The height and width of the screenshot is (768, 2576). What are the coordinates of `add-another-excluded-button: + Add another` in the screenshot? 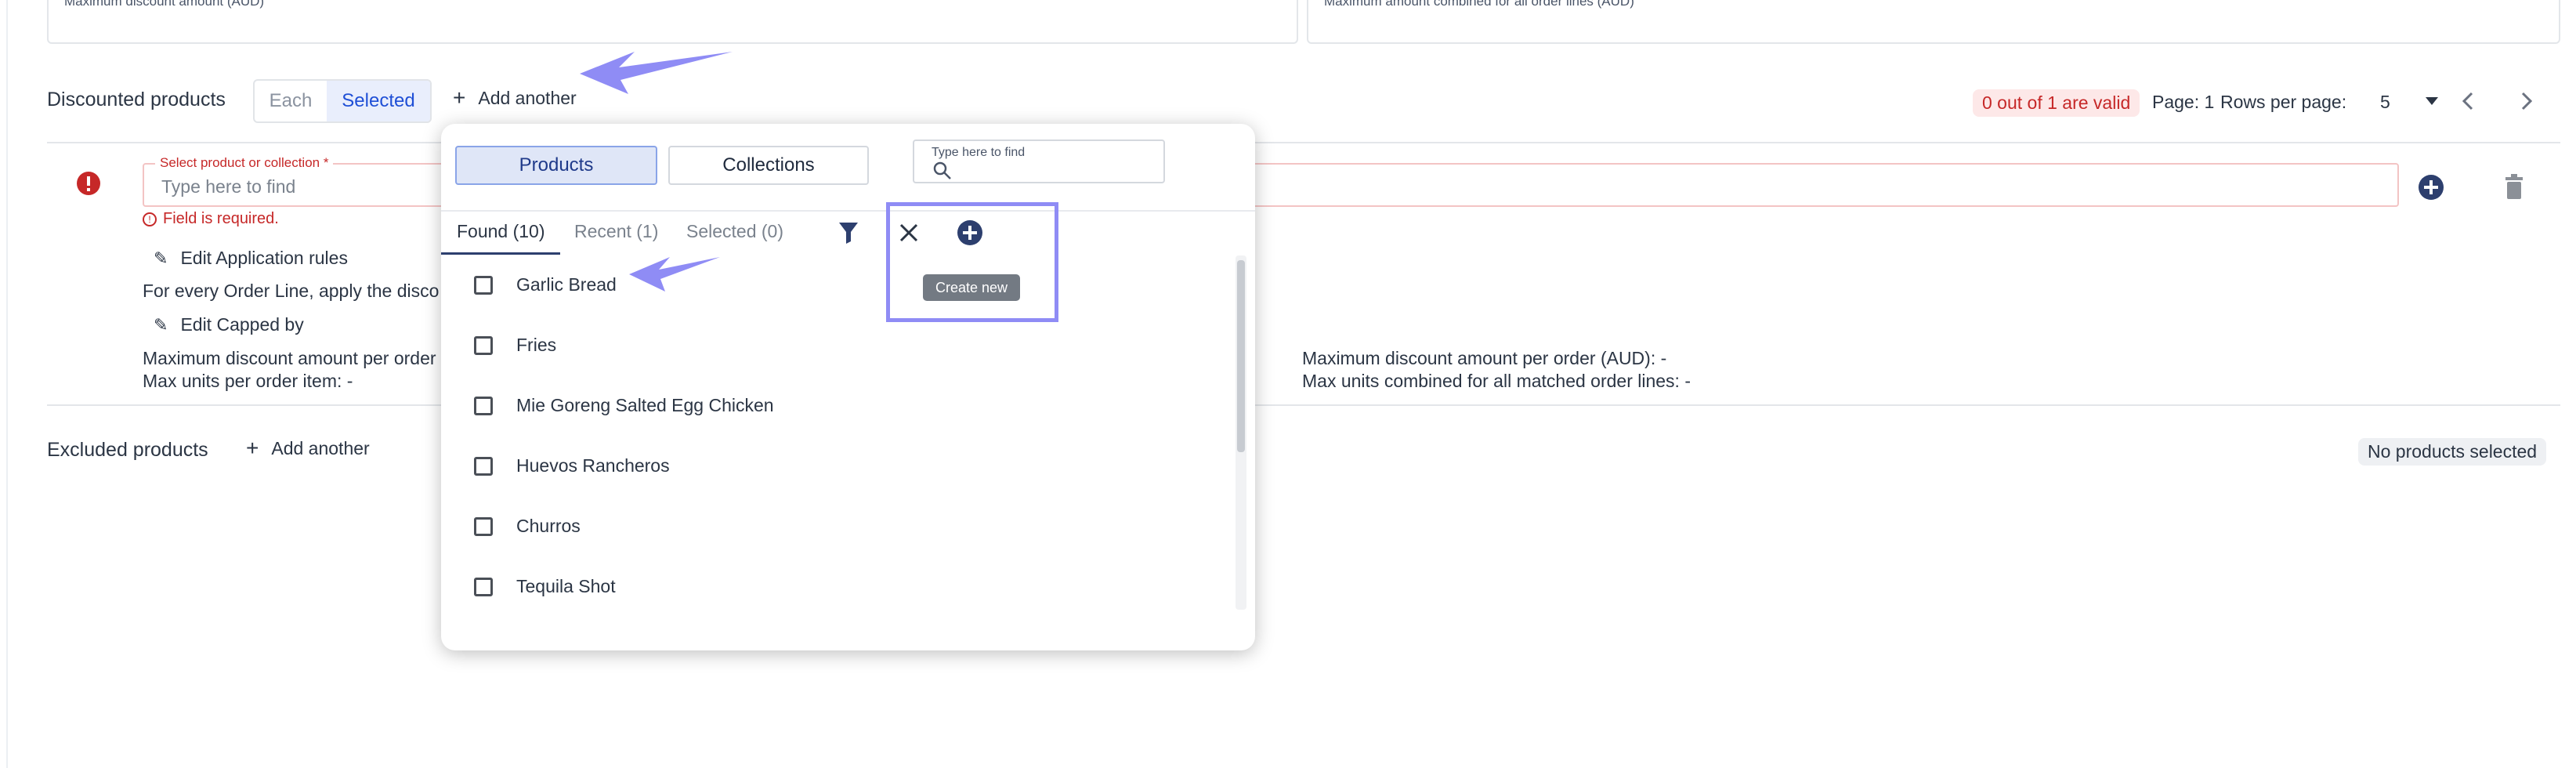 It's located at (308, 448).